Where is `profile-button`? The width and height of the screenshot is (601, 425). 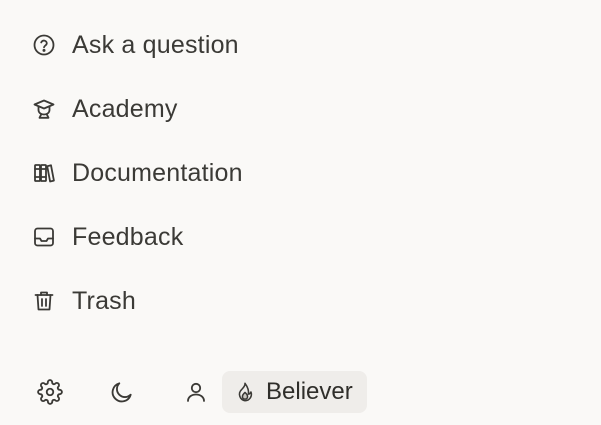
profile-button is located at coordinates (196, 392).